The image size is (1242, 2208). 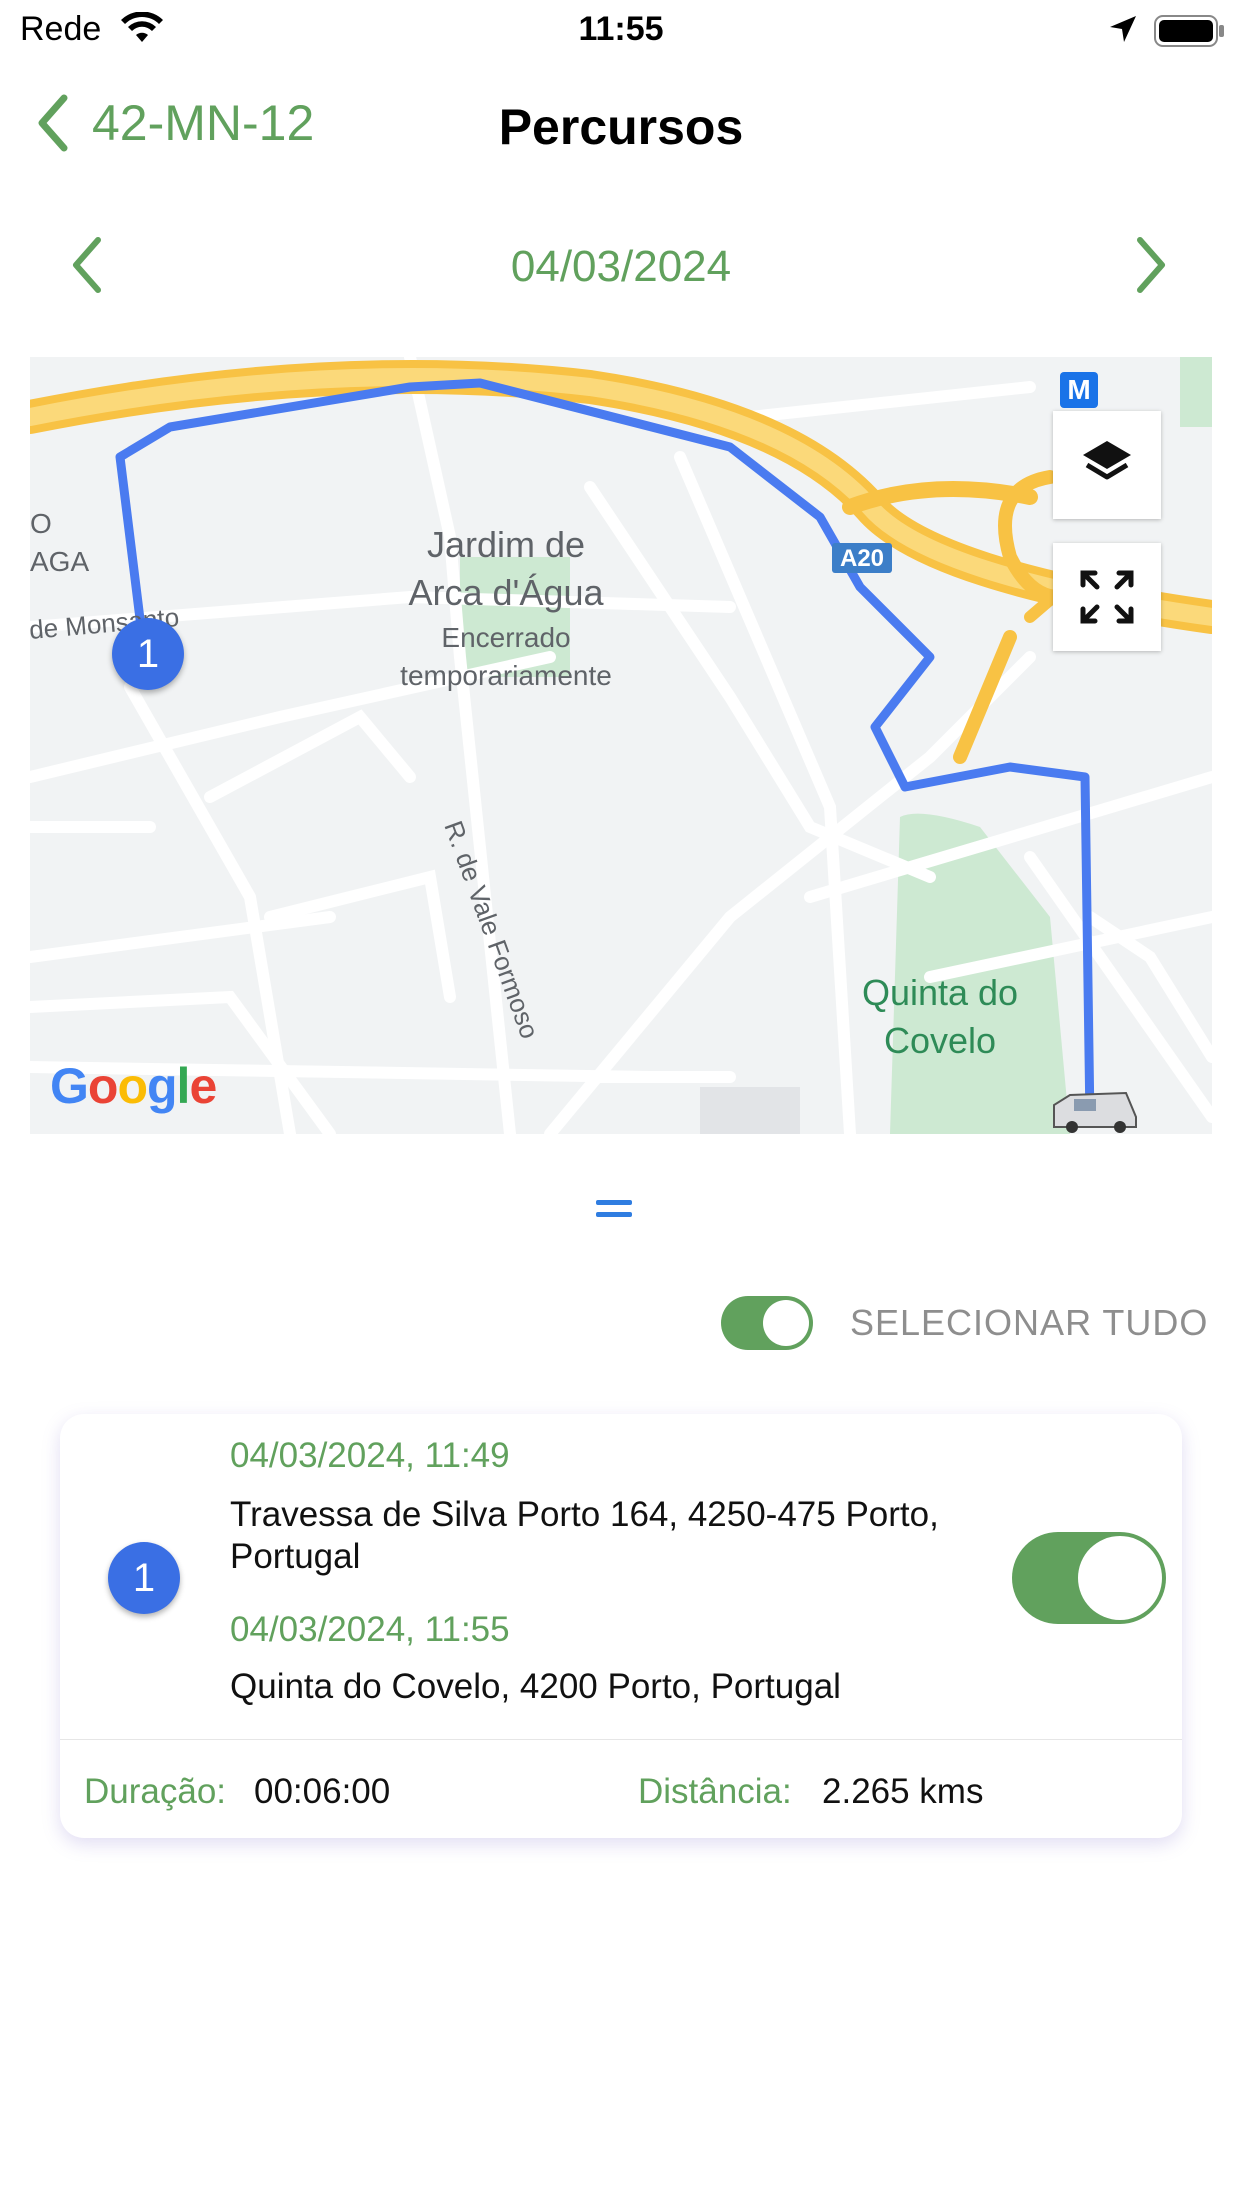 What do you see at coordinates (621, 267) in the screenshot?
I see `selected-date: 04/03/2024` at bounding box center [621, 267].